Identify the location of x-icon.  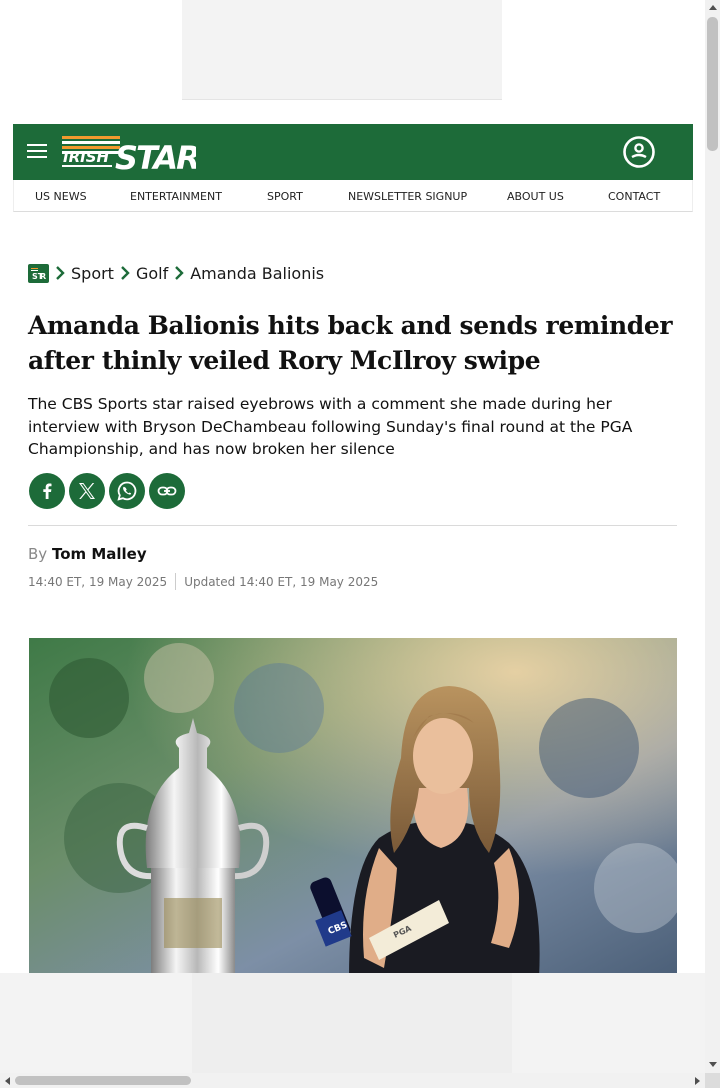
(87, 491).